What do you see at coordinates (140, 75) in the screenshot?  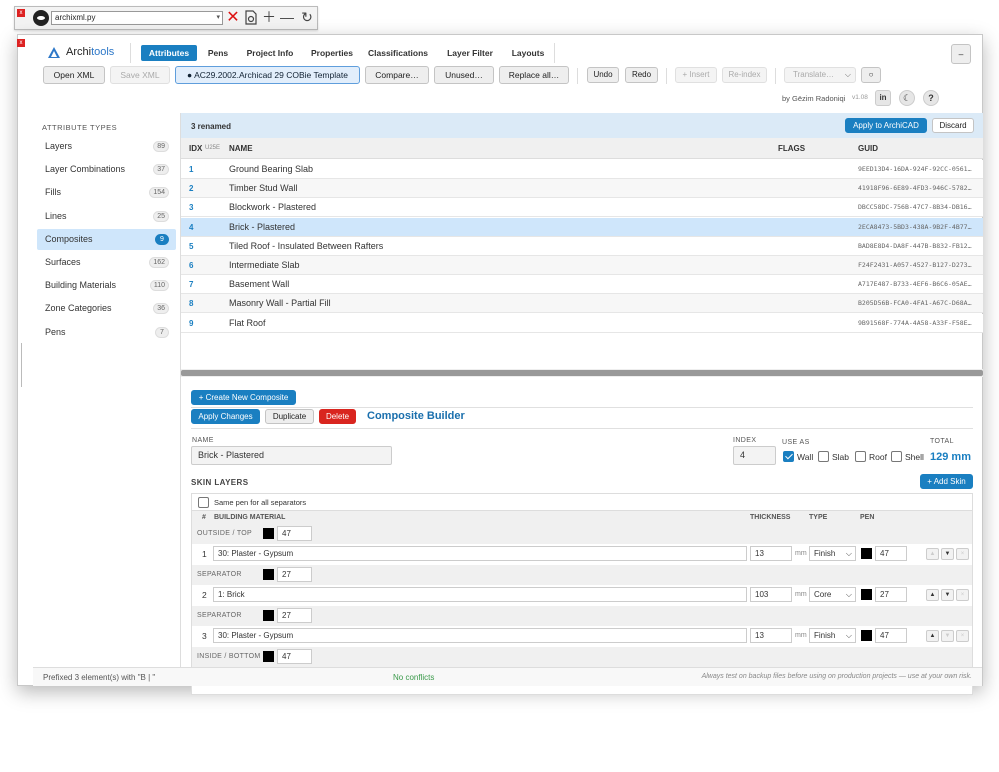 I see `save-xml-button: Save XML` at bounding box center [140, 75].